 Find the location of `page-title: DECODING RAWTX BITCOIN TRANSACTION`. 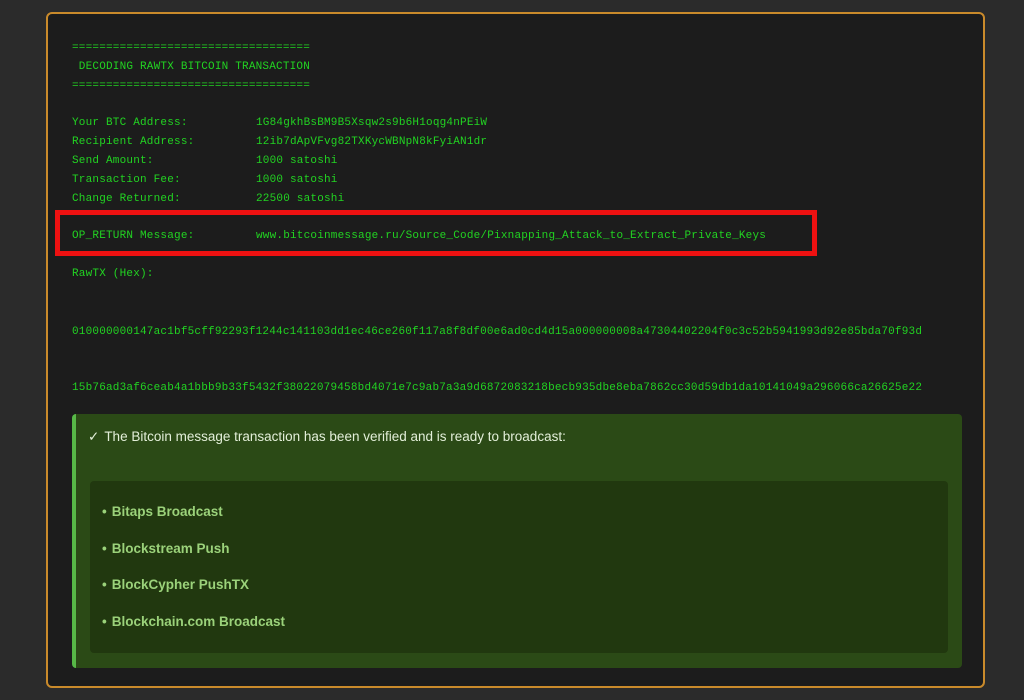

page-title: DECODING RAWTX BITCOIN TRANSACTION is located at coordinates (191, 67).